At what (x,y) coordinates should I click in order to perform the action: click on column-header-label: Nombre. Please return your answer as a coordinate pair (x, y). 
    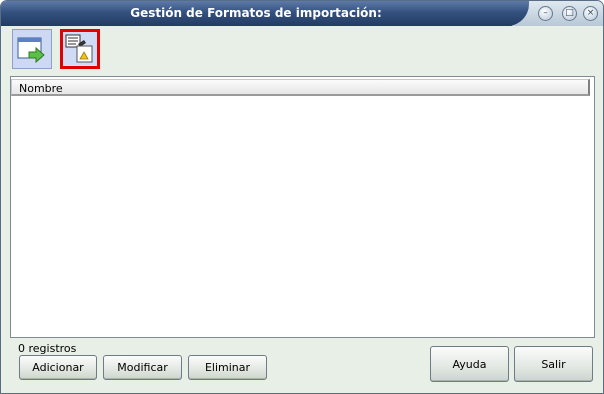
    Looking at the image, I should click on (41, 88).